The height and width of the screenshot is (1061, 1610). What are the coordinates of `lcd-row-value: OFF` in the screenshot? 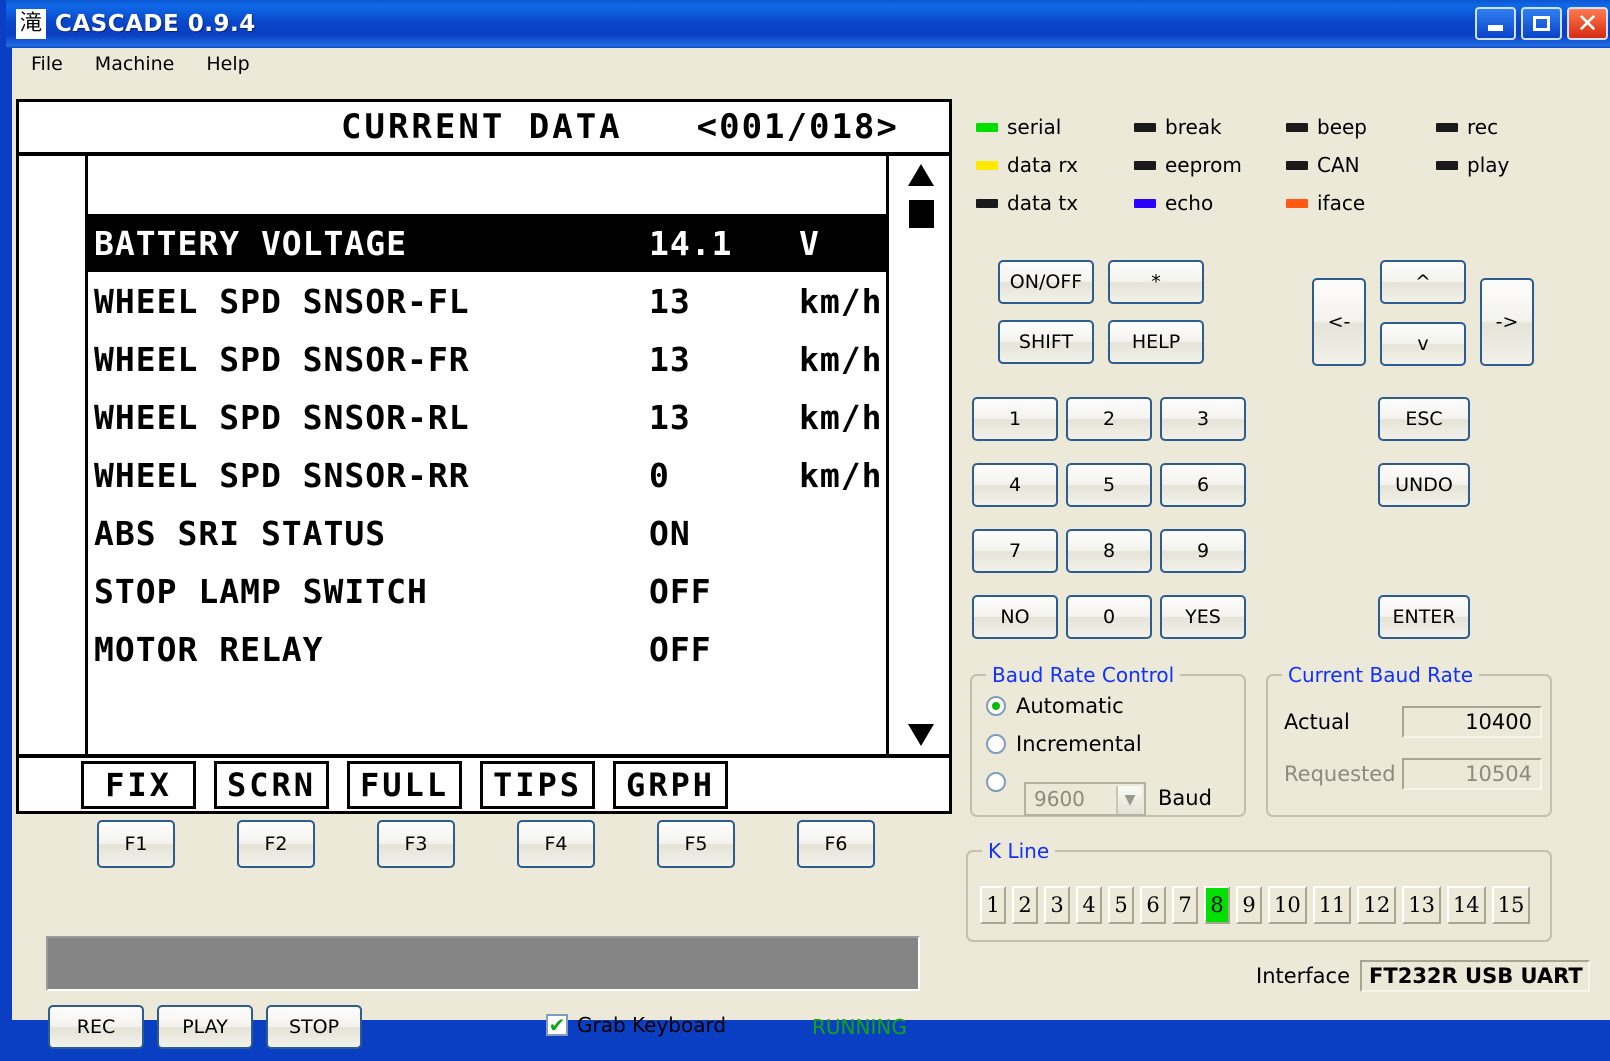 It's located at (680, 591).